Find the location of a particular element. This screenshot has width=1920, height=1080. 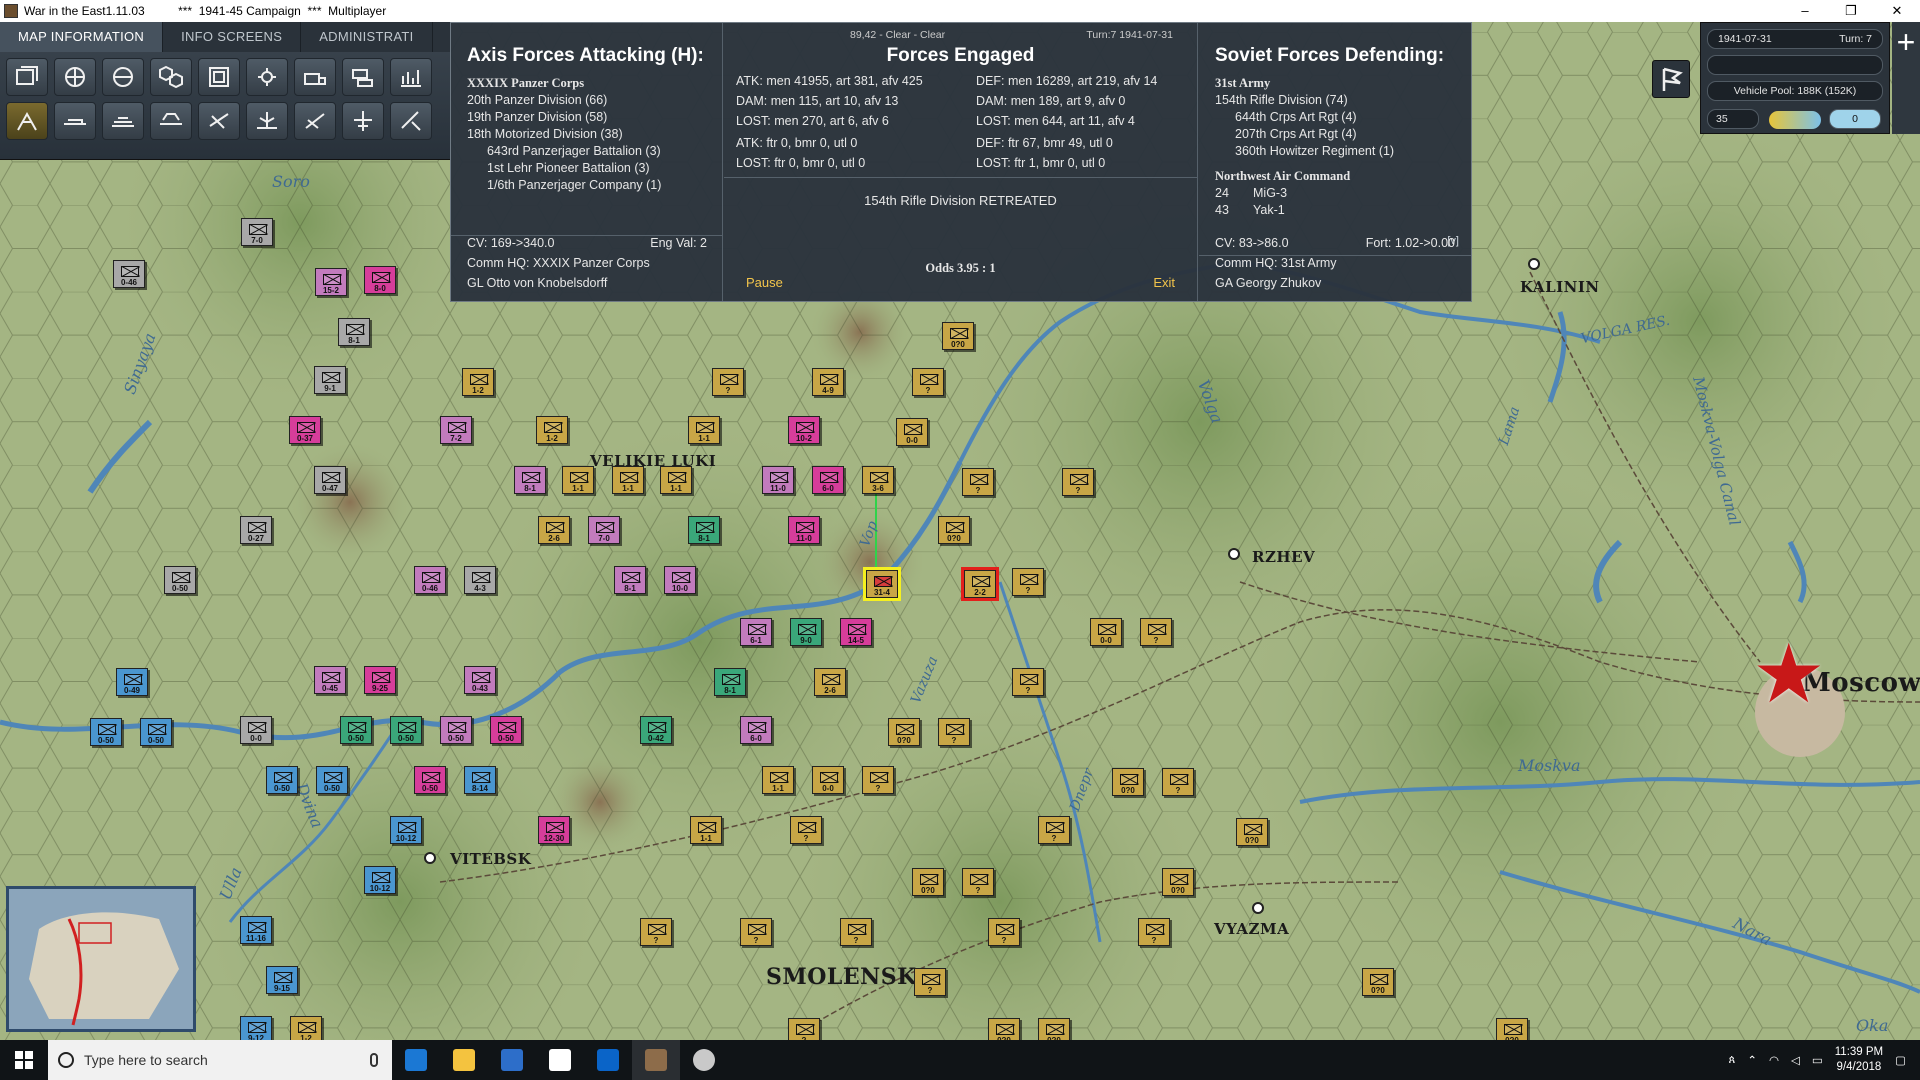

zoom-out-button is located at coordinates (123, 77).